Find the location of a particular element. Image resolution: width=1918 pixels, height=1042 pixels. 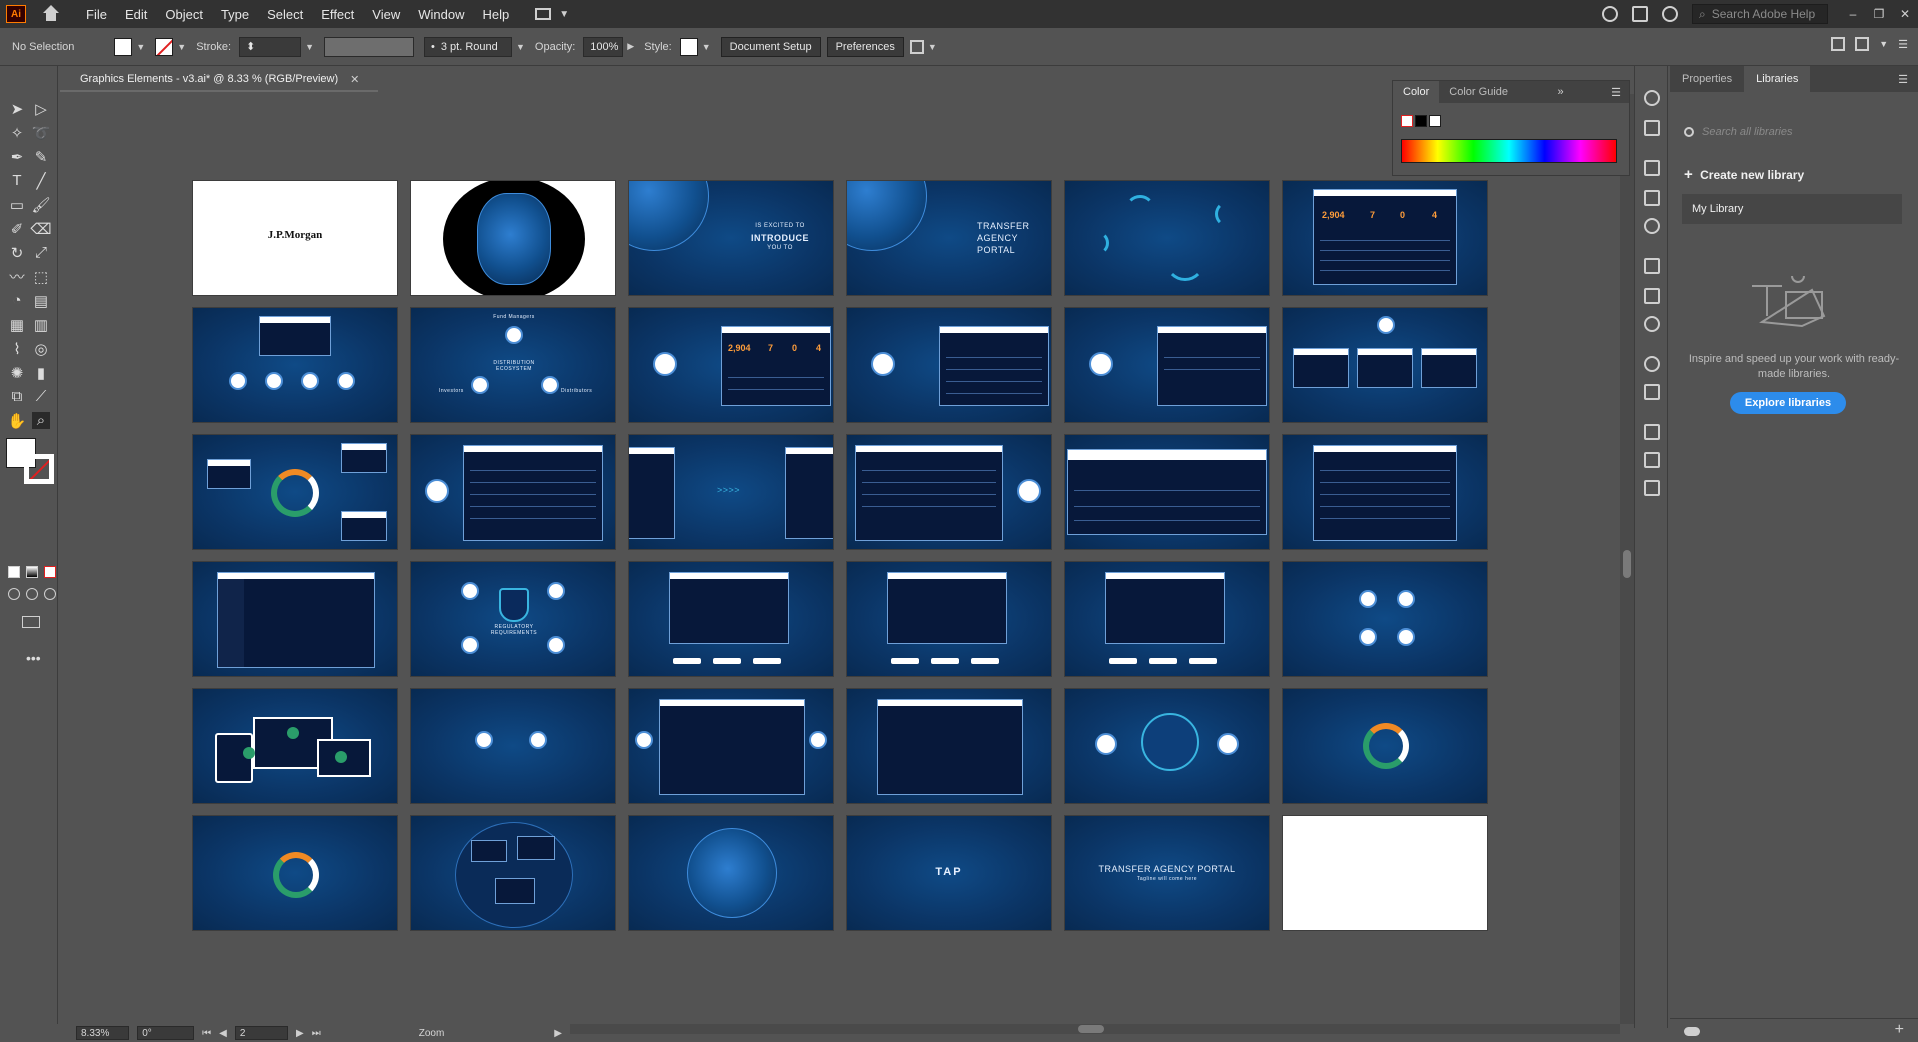

color-mode-icon is located at coordinates (14, 572).